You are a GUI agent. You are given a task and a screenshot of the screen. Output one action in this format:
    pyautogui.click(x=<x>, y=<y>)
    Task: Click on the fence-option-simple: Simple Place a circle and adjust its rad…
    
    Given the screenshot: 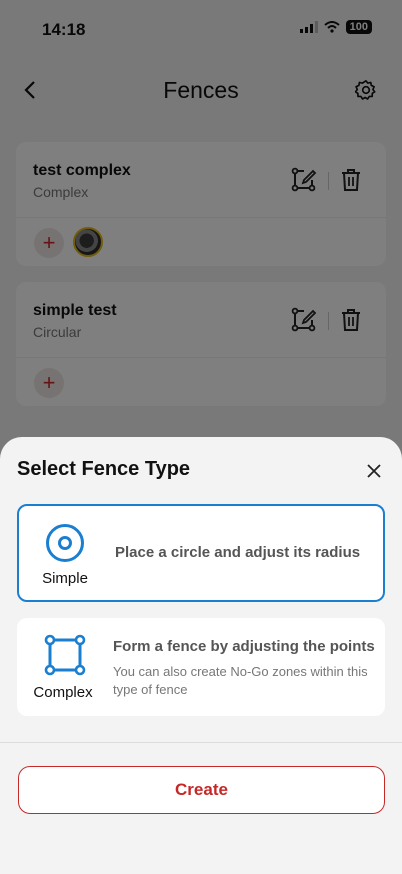 What is the action you would take?
    pyautogui.click(x=201, y=553)
    